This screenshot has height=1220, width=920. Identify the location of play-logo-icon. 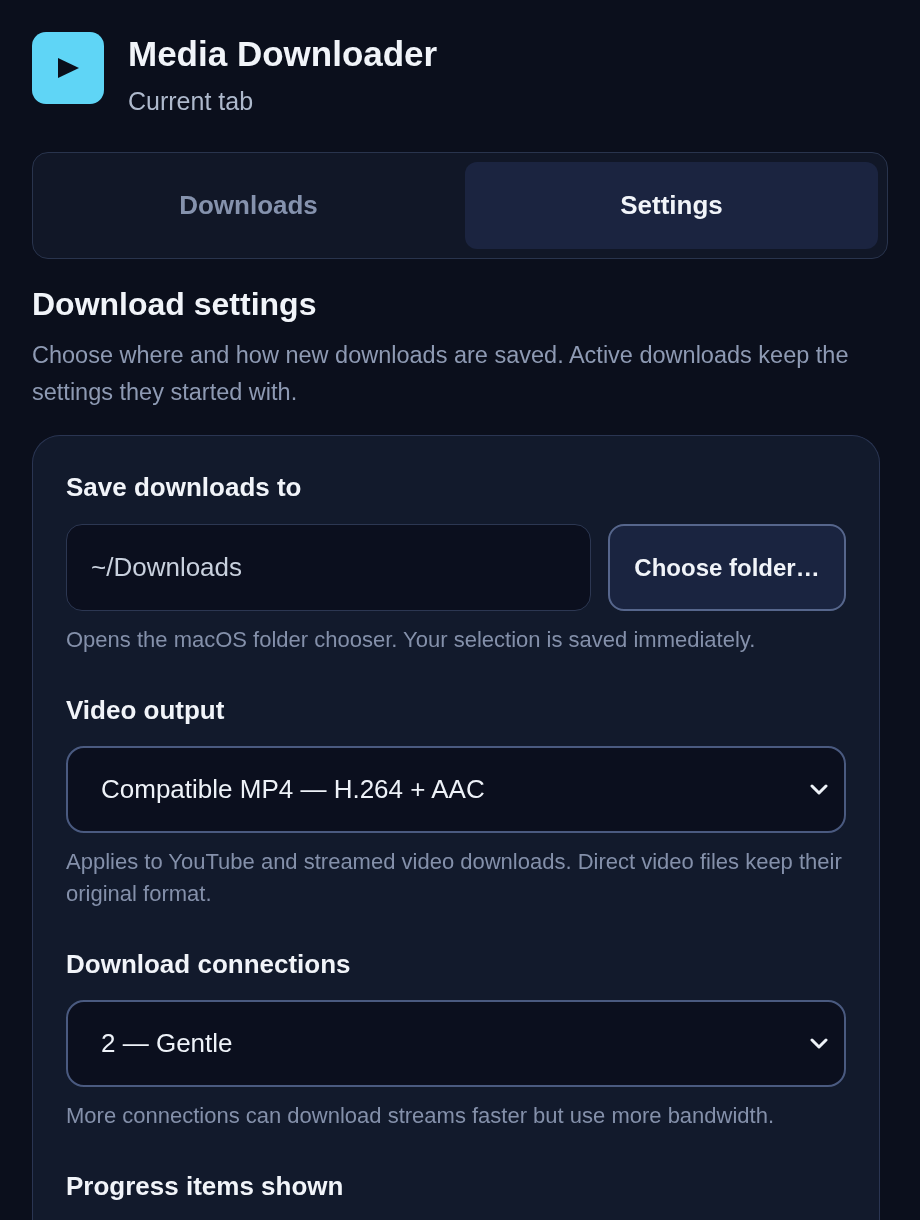
(68, 68).